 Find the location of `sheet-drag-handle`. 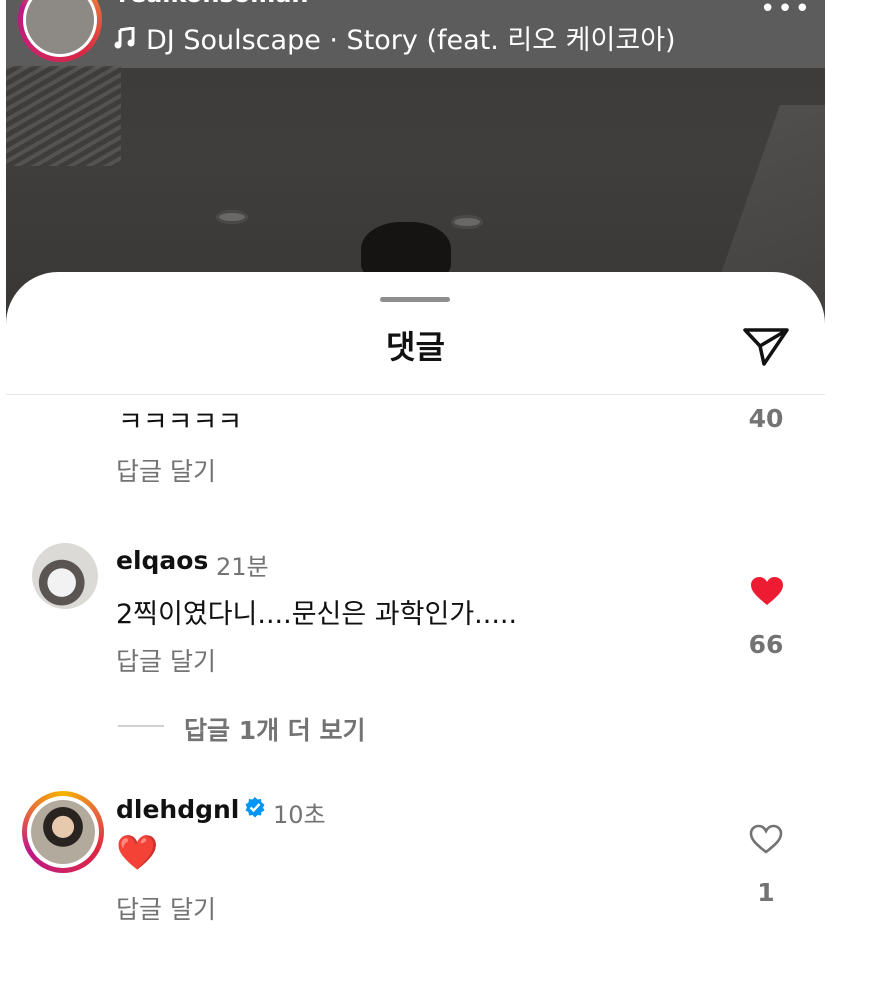

sheet-drag-handle is located at coordinates (415, 299).